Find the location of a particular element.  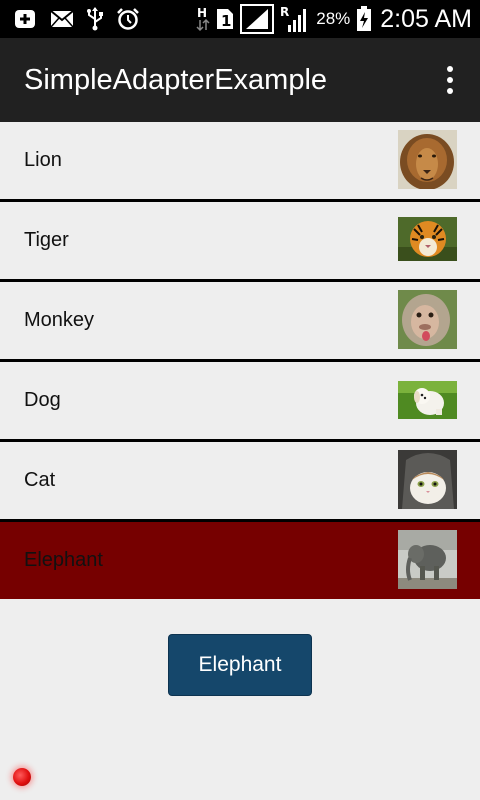

list-item-dog: Dog is located at coordinates (240, 400).